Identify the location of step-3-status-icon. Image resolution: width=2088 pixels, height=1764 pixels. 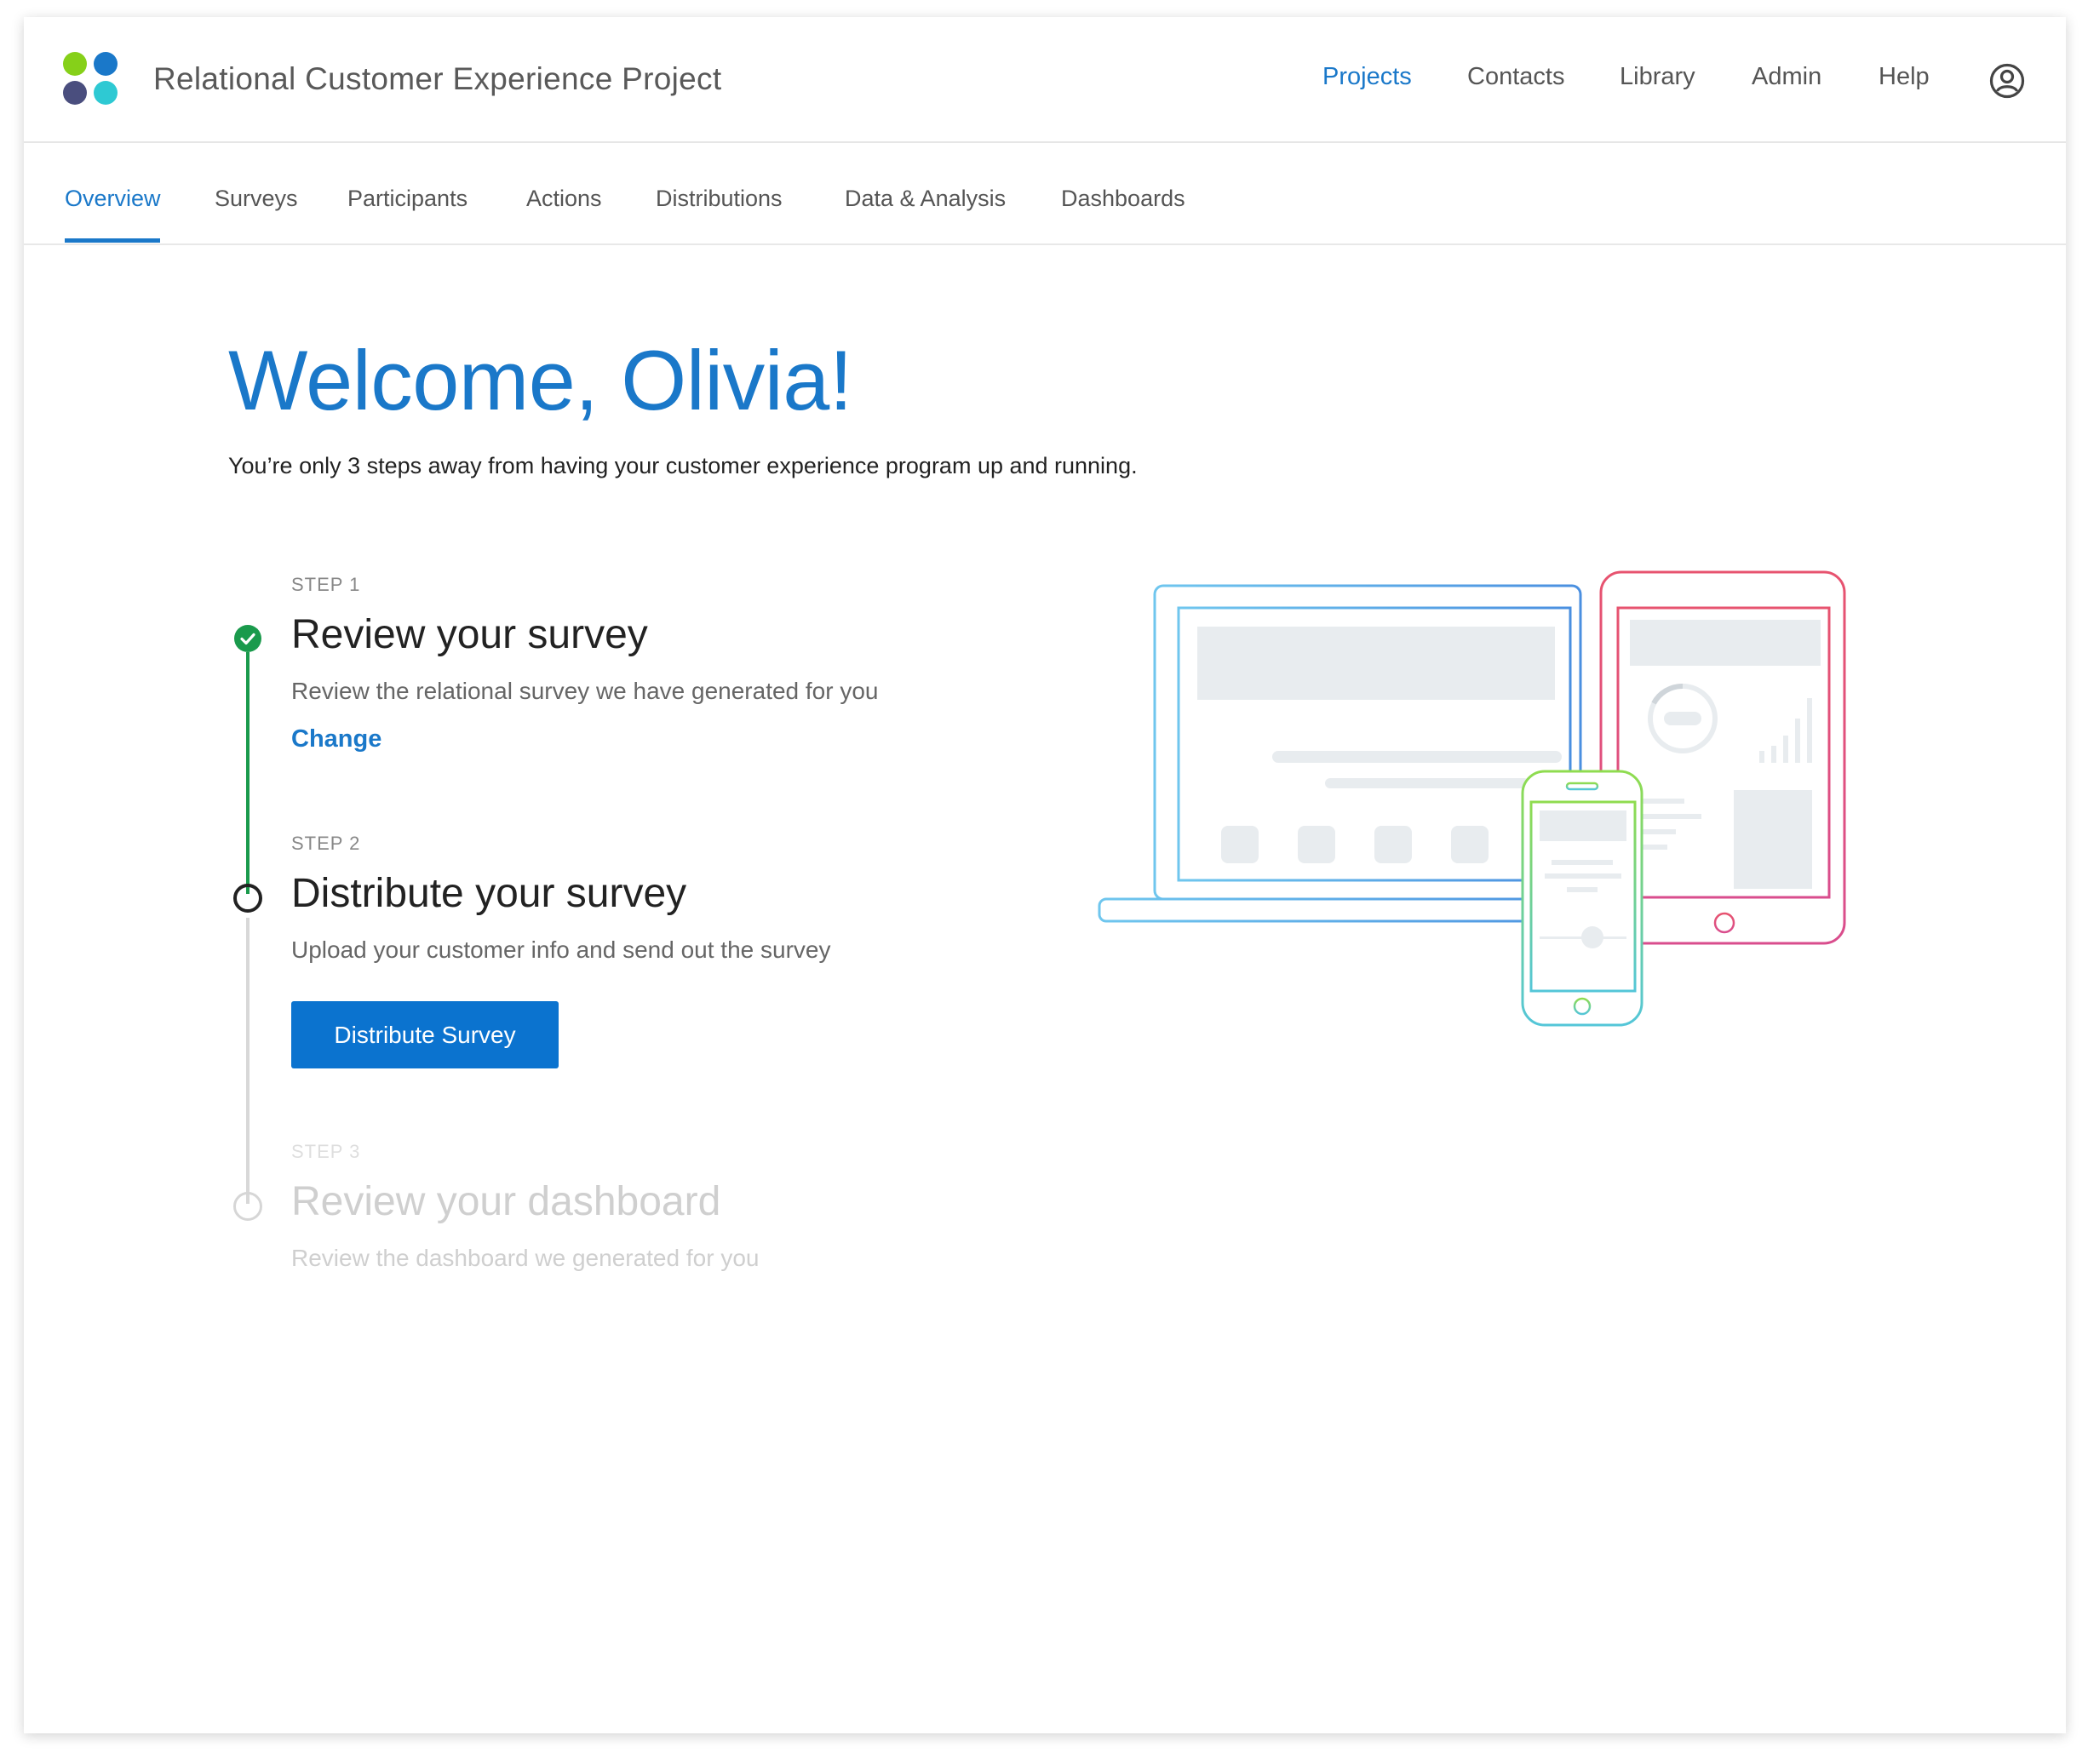
(247, 1206).